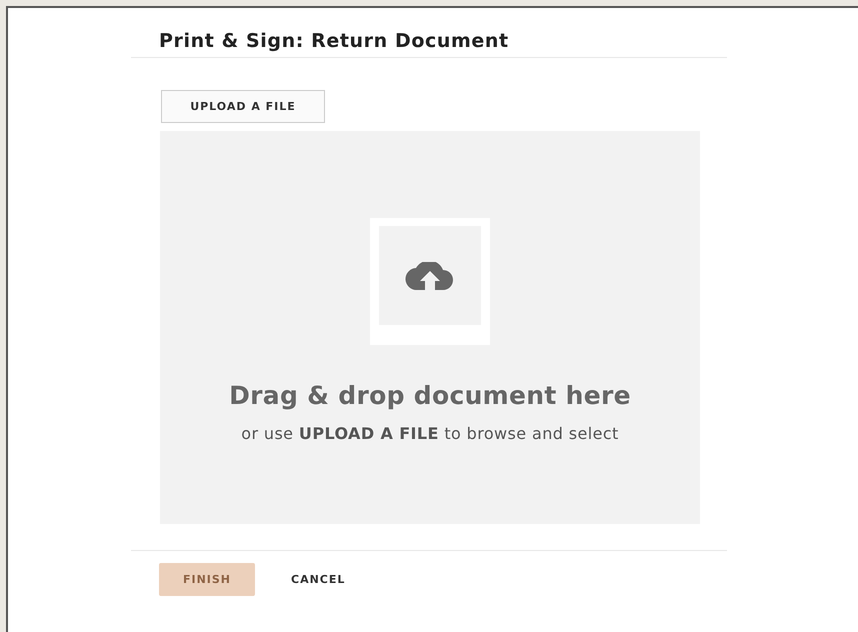 This screenshot has height=632, width=858. Describe the element at coordinates (430, 276) in the screenshot. I see `cloud-upload-icon` at that location.